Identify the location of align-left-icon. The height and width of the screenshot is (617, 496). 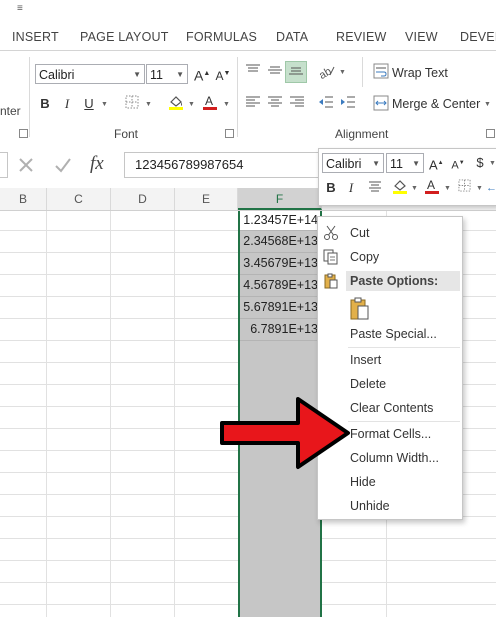
(253, 104).